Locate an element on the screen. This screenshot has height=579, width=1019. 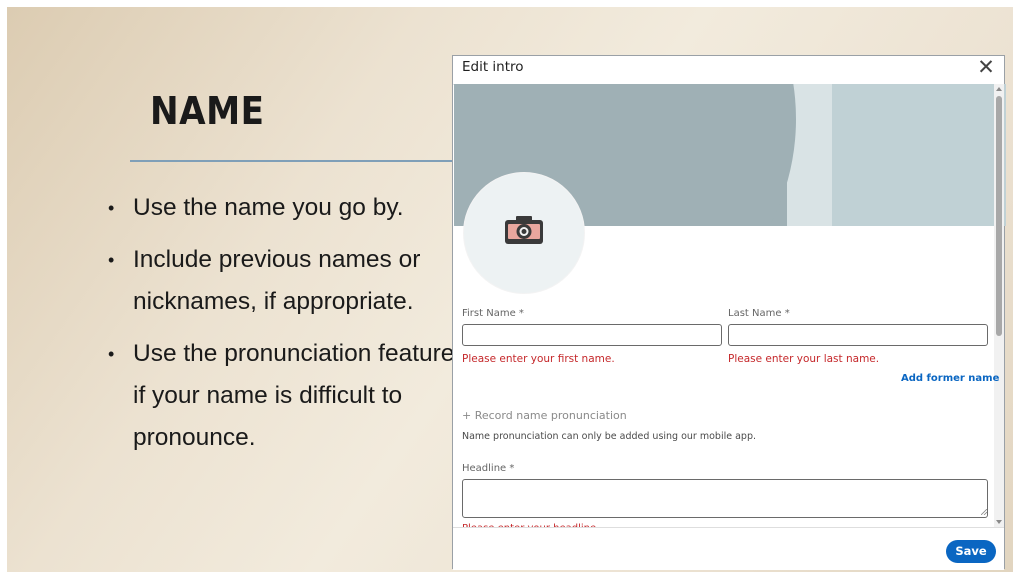
last-name-error: Please enter your last name. is located at coordinates (804, 359).